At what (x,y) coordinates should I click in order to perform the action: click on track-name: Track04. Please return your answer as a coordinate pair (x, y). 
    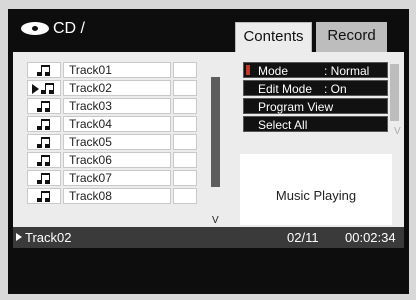
    Looking at the image, I should click on (117, 124).